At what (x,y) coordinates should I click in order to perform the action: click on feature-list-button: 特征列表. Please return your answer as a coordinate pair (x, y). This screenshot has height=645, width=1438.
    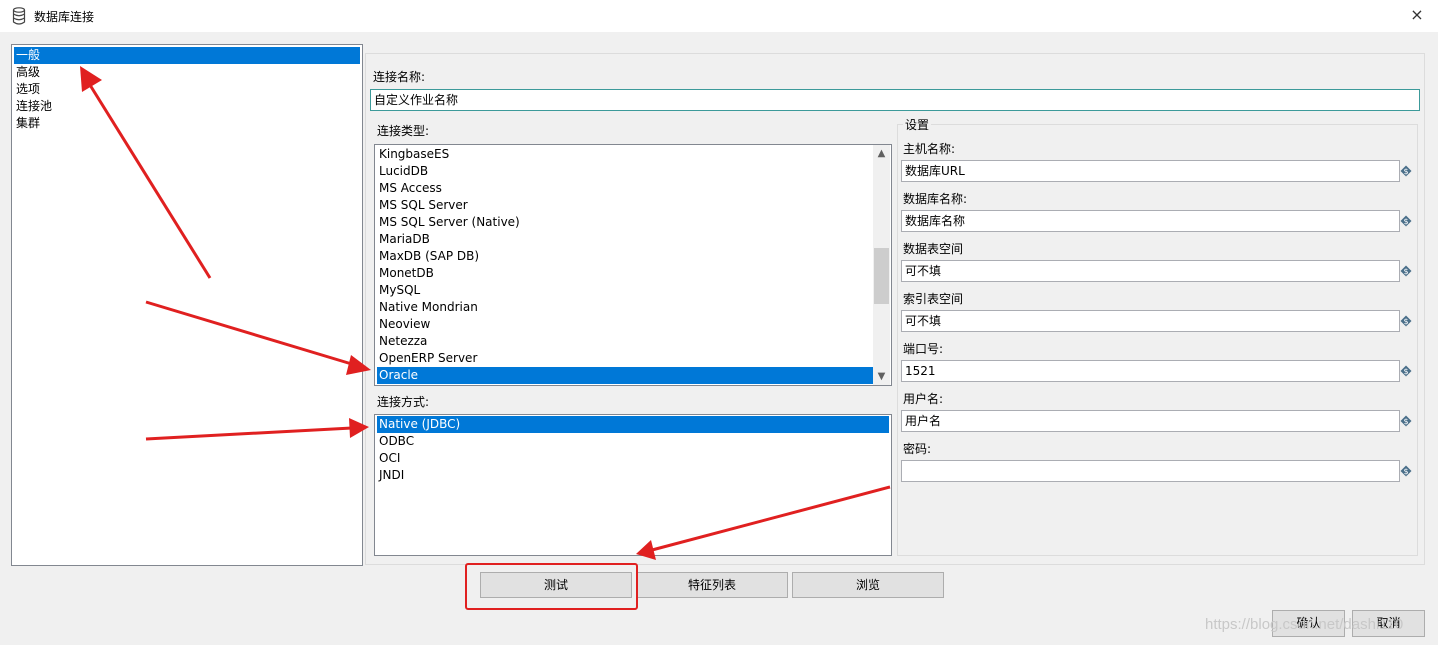
    Looking at the image, I should click on (712, 585).